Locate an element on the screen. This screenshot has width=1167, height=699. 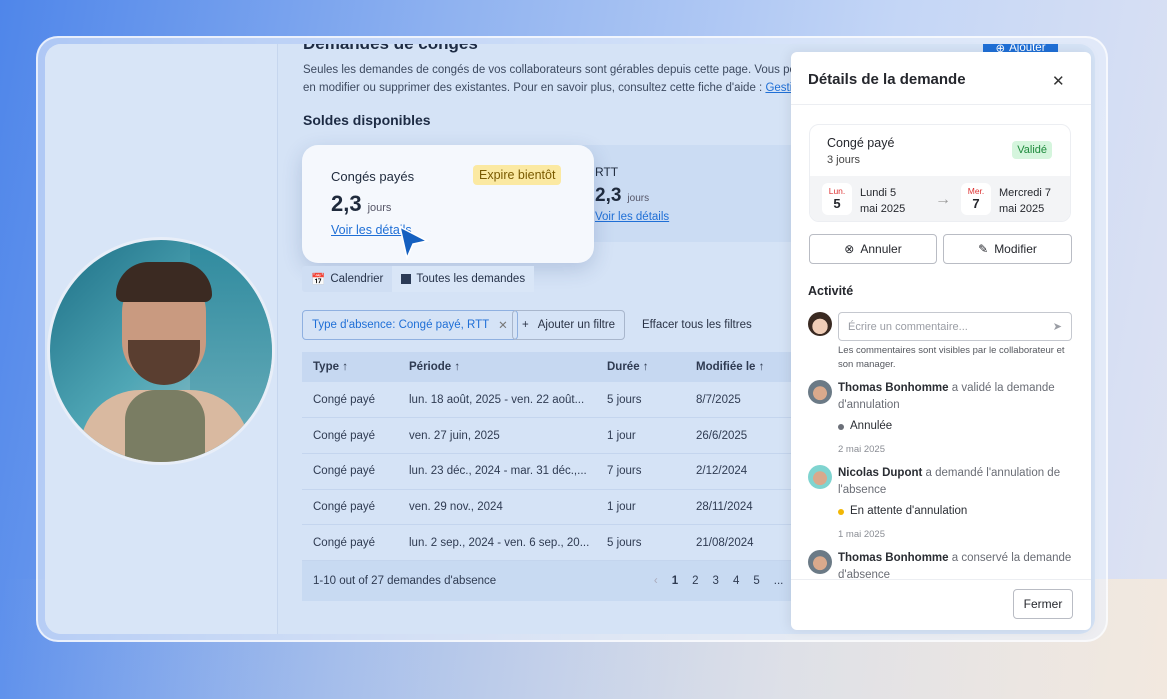
balance-card-rtt: RTT 2,3 jours Voir les détails is located at coordinates (695, 193).